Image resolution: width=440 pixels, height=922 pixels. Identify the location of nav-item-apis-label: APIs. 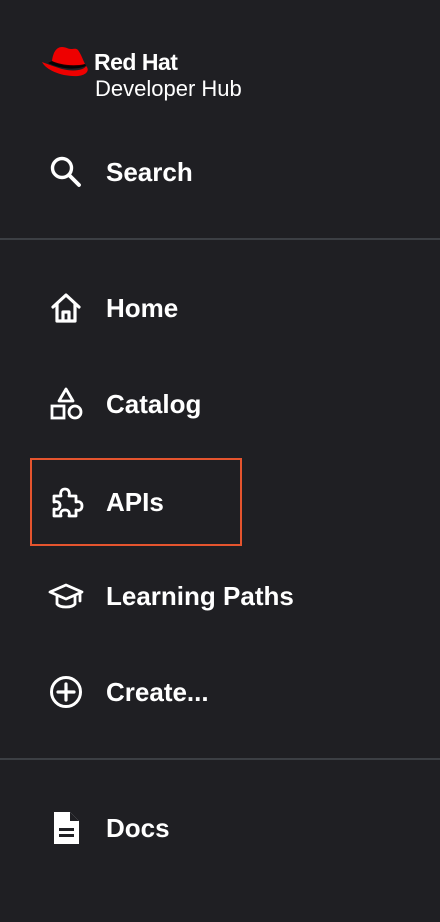
(135, 502).